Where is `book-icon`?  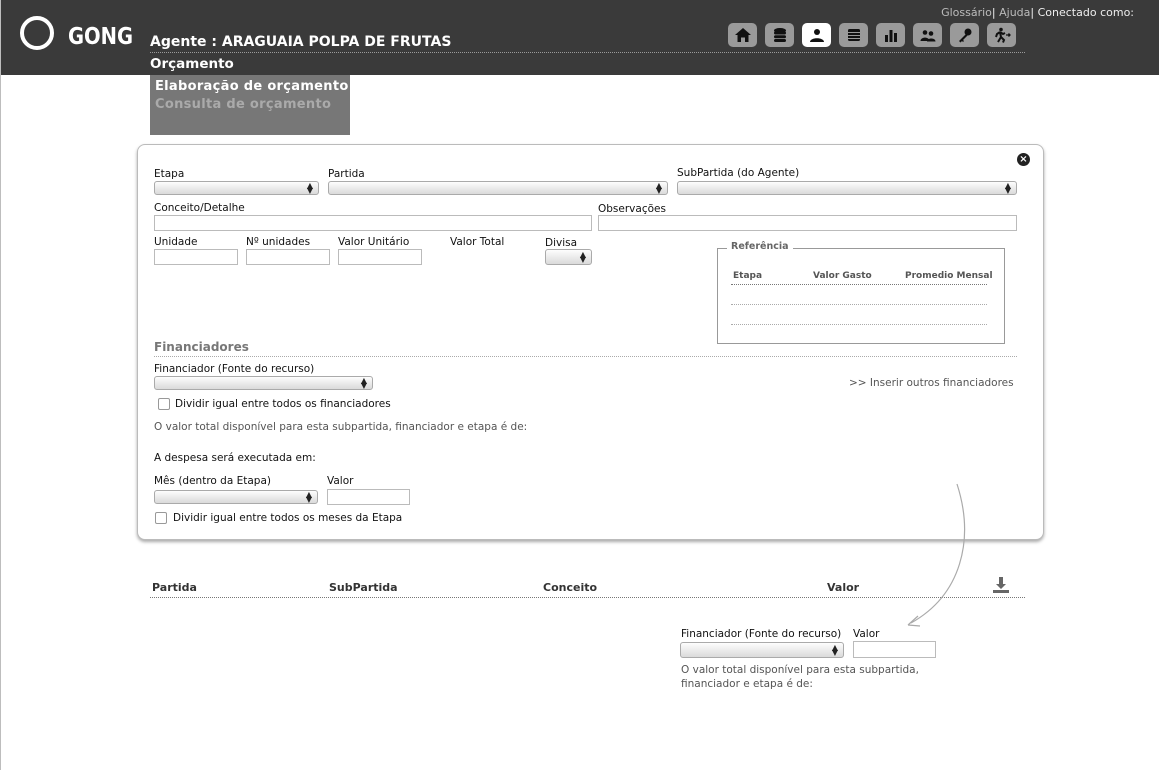 book-icon is located at coordinates (853, 35).